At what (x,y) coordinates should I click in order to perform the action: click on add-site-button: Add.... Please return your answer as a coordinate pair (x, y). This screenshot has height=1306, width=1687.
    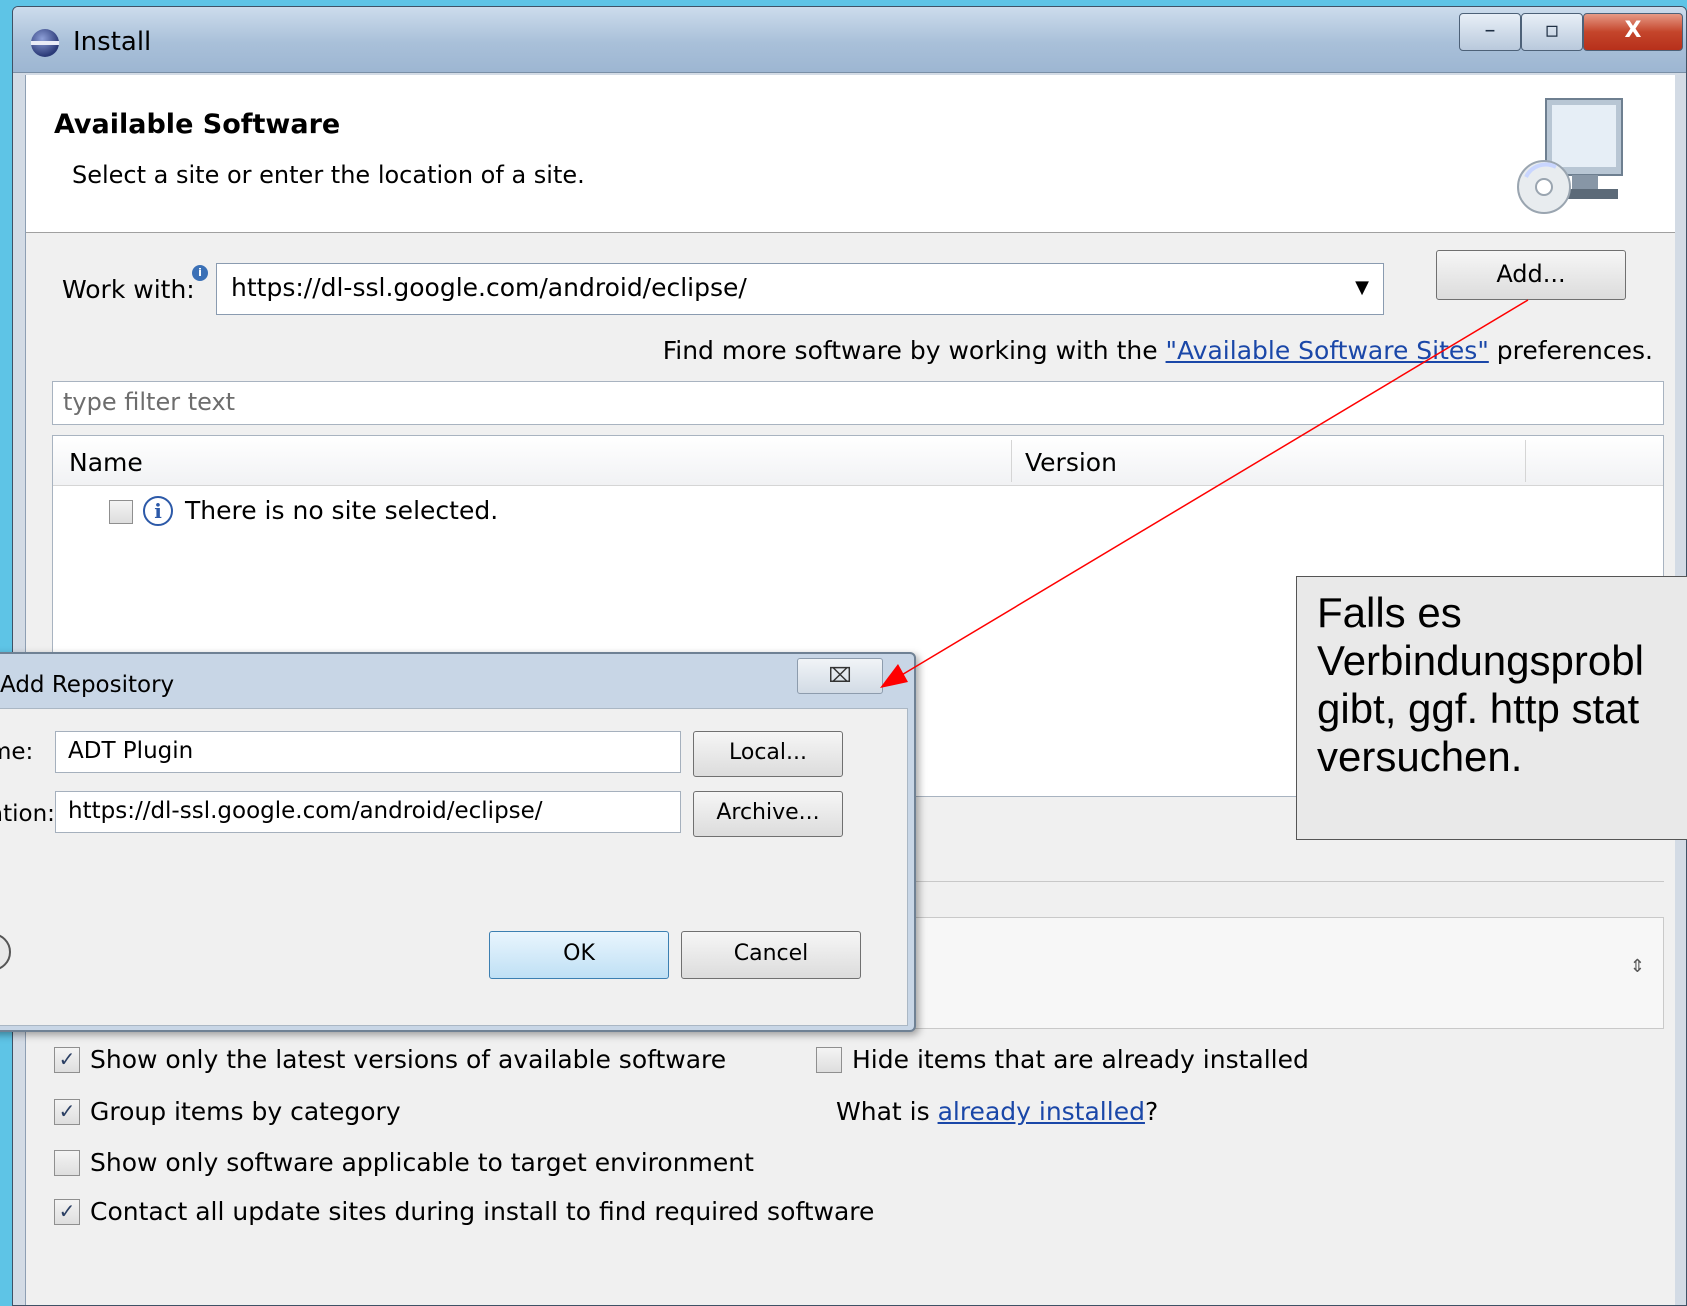
    Looking at the image, I should click on (1531, 275).